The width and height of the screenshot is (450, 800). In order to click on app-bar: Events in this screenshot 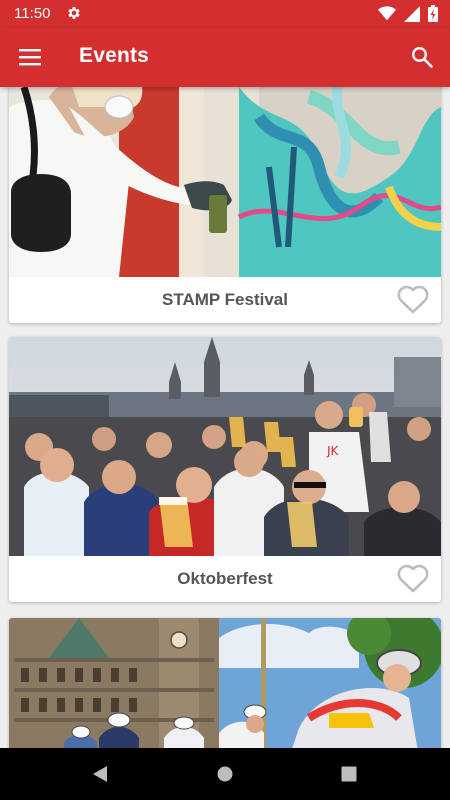, I will do `click(225, 57)`.